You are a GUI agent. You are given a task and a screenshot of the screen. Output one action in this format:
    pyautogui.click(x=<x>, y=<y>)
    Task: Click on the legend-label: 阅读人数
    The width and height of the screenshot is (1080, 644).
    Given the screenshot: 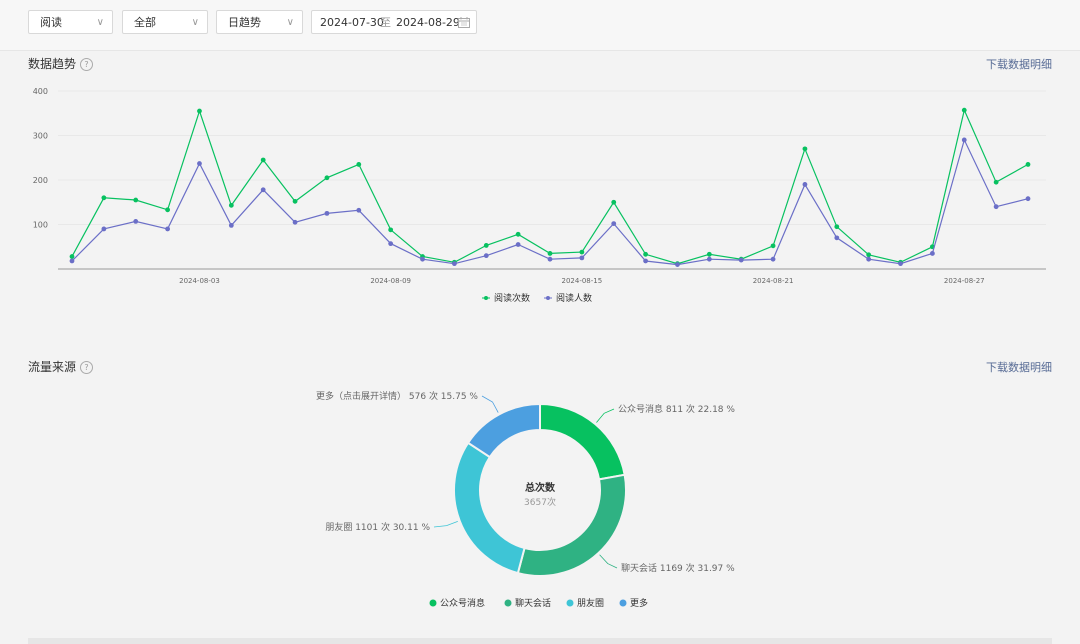 What is the action you would take?
    pyautogui.click(x=574, y=298)
    